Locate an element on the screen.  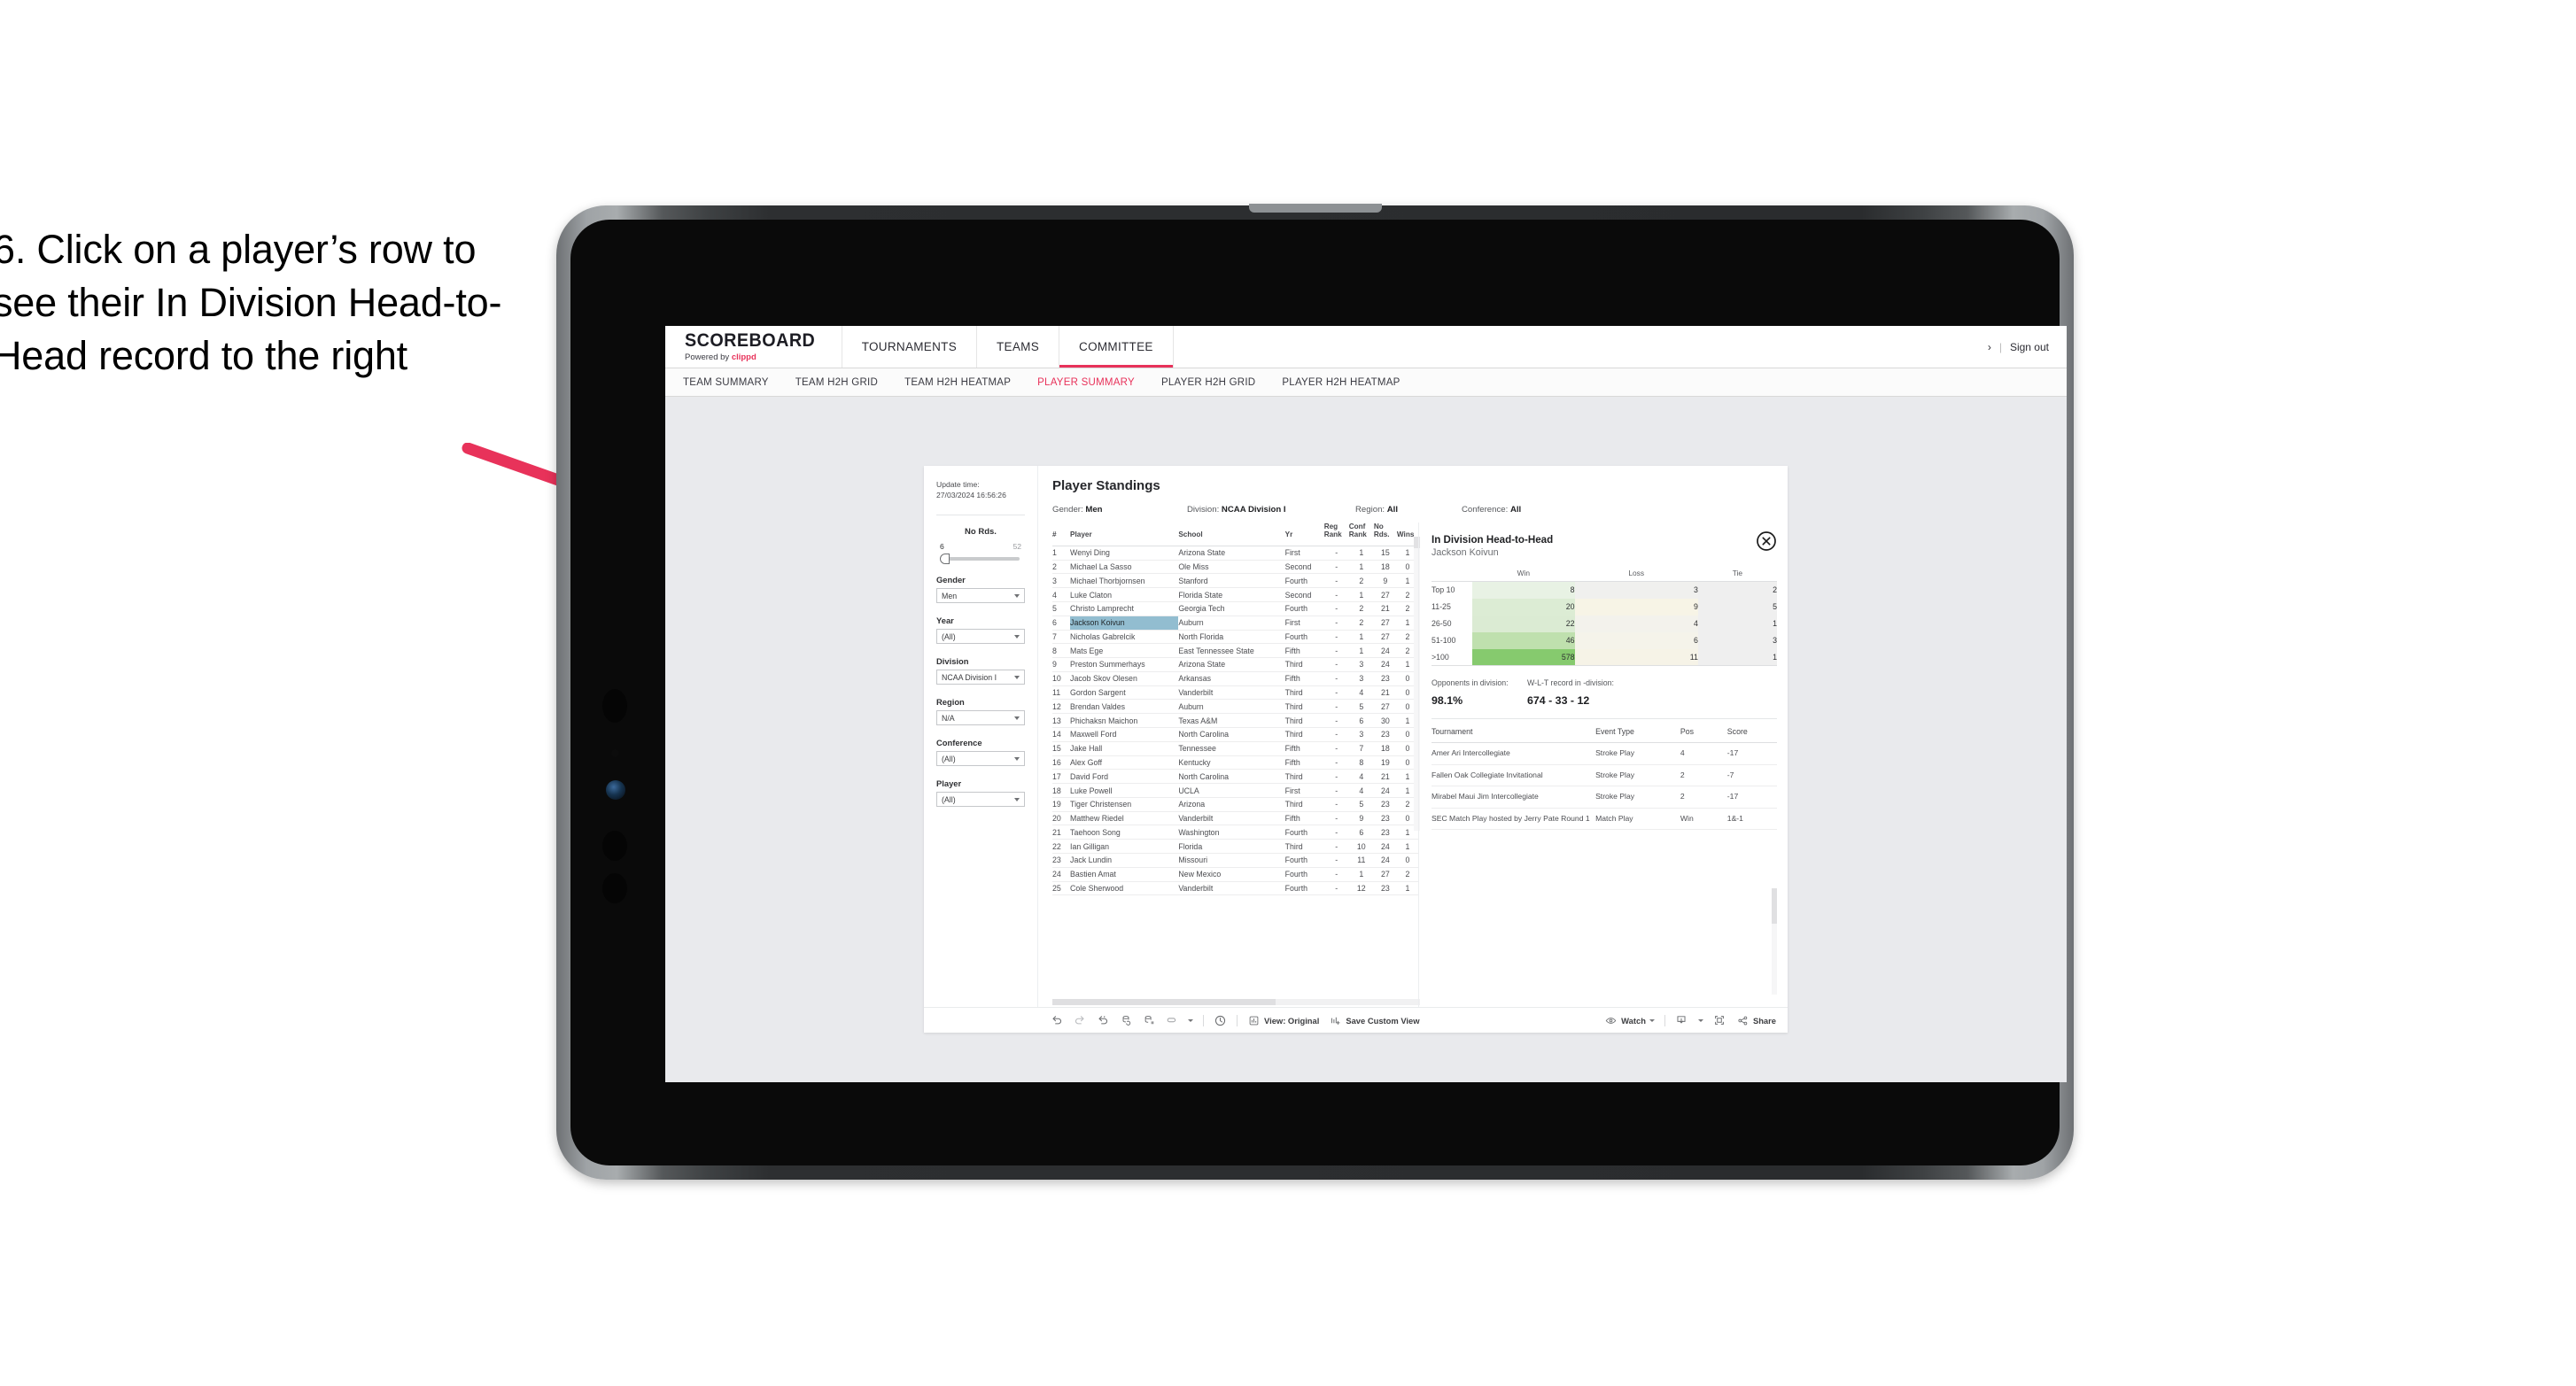
tab-team-h2h-heatmap: TEAM H2H HEATMAP is located at coordinates (957, 383).